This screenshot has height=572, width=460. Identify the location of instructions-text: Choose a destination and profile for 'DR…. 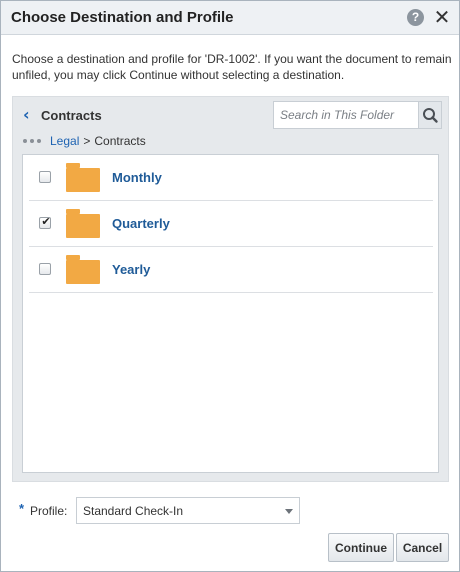
(232, 67).